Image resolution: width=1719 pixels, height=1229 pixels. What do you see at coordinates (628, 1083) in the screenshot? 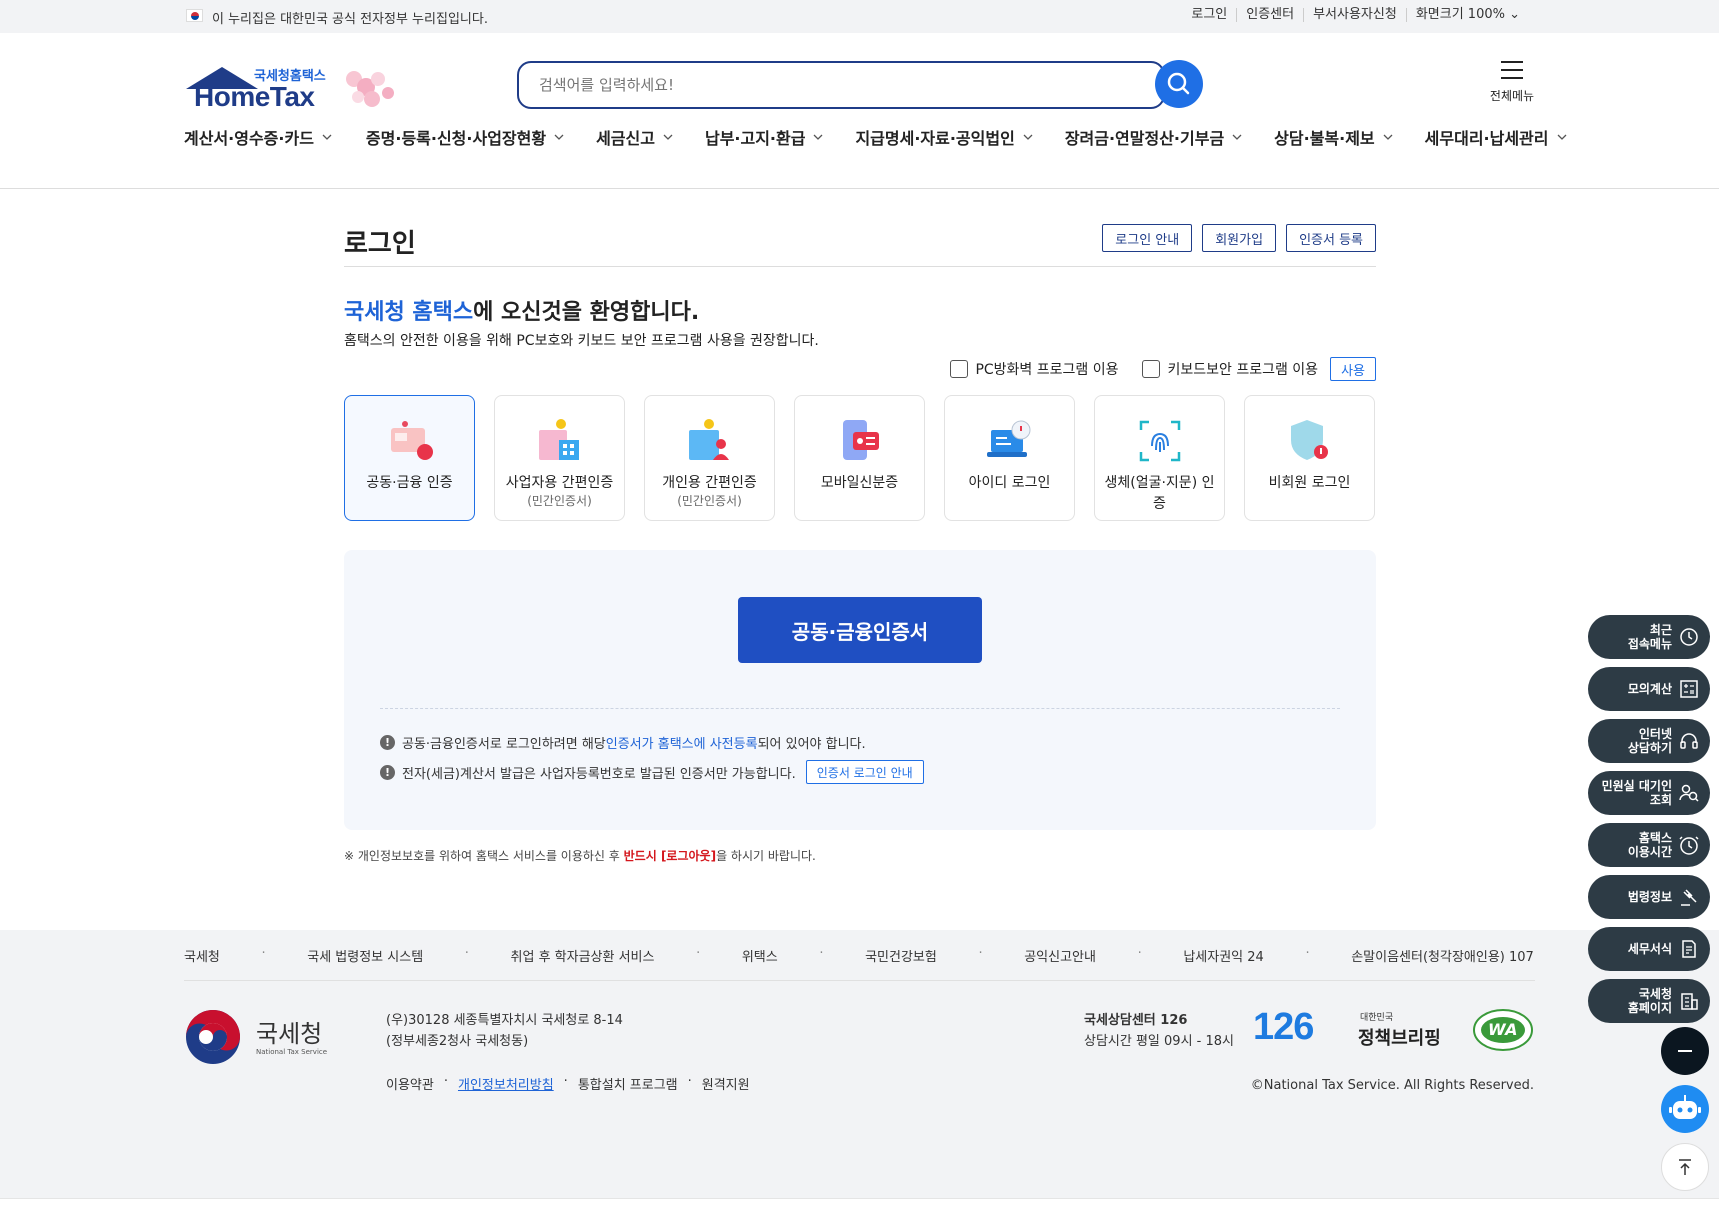
I see `install-program-link: 통합설치 프로그램` at bounding box center [628, 1083].